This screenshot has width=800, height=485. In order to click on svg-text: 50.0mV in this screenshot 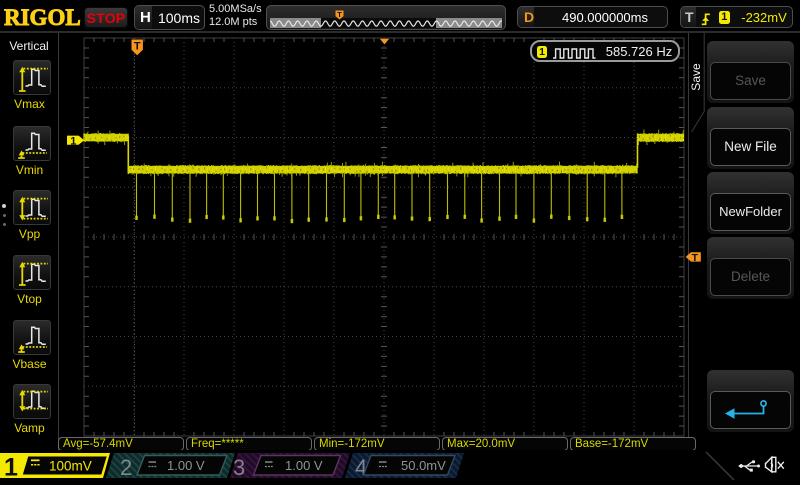, I will do `click(423, 465)`.